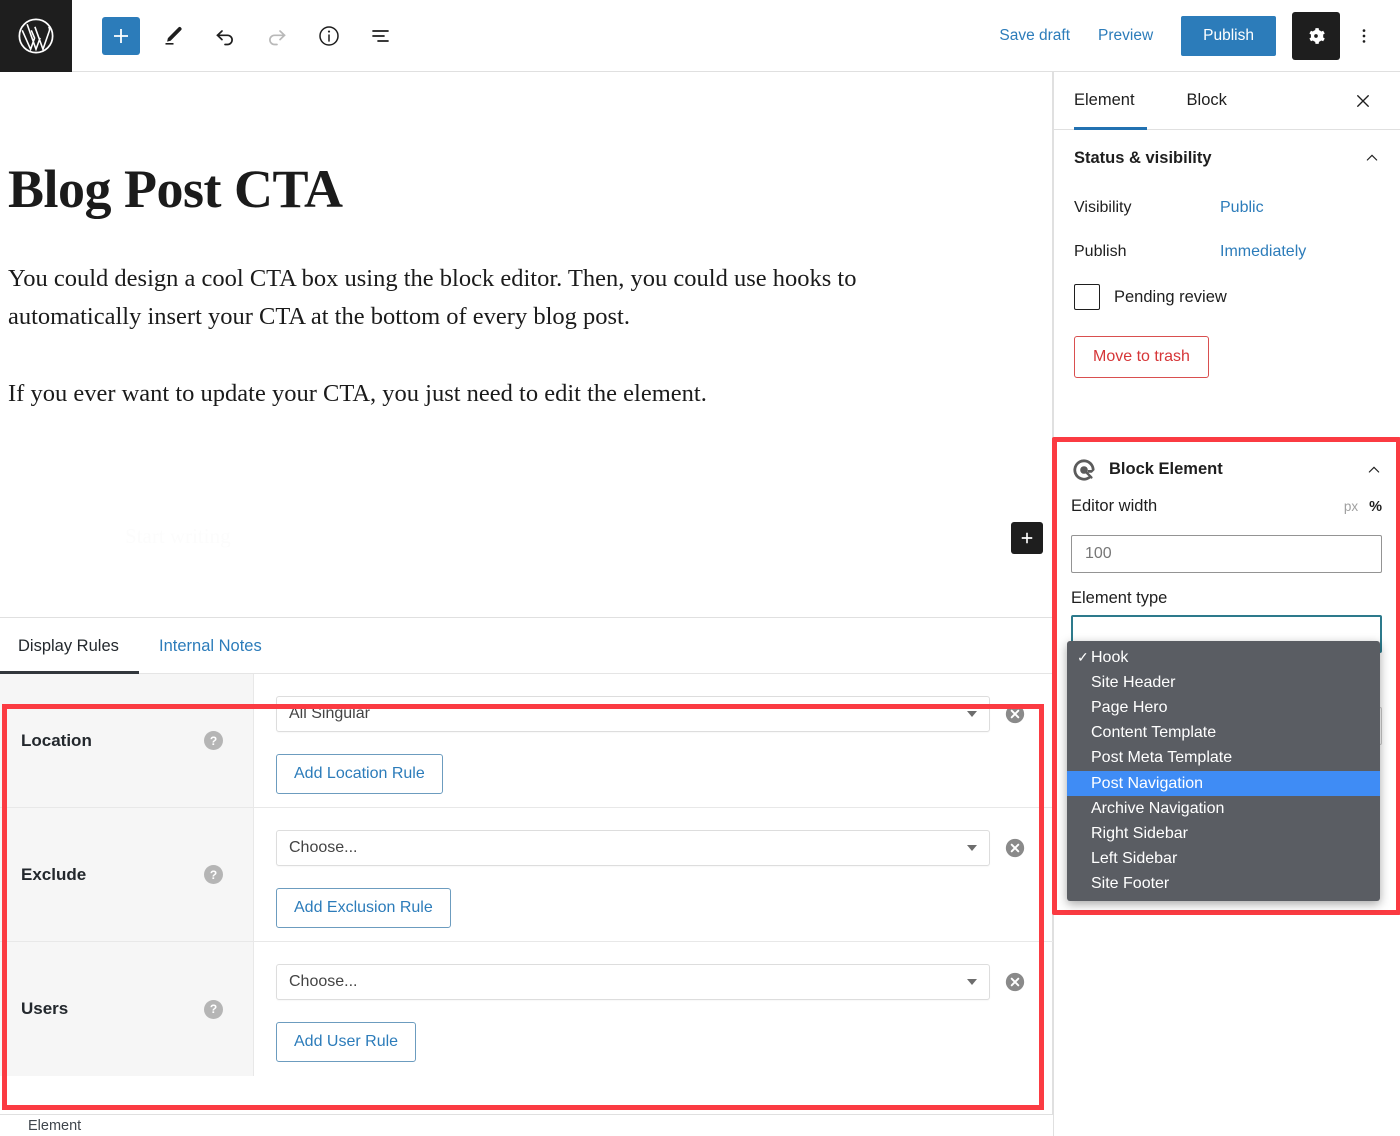 This screenshot has height=1136, width=1400. What do you see at coordinates (1223, 707) in the screenshot?
I see `dropdown-option-page-hero: Page Hero` at bounding box center [1223, 707].